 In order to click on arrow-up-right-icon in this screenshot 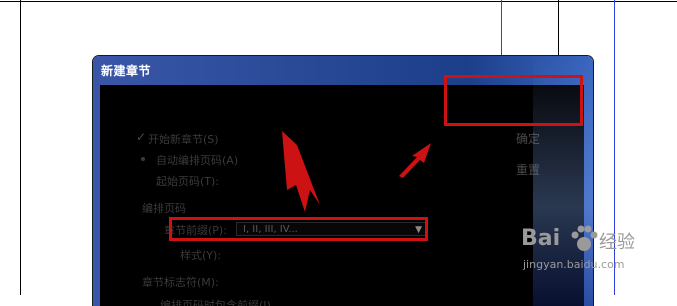, I will do `click(415, 160)`.